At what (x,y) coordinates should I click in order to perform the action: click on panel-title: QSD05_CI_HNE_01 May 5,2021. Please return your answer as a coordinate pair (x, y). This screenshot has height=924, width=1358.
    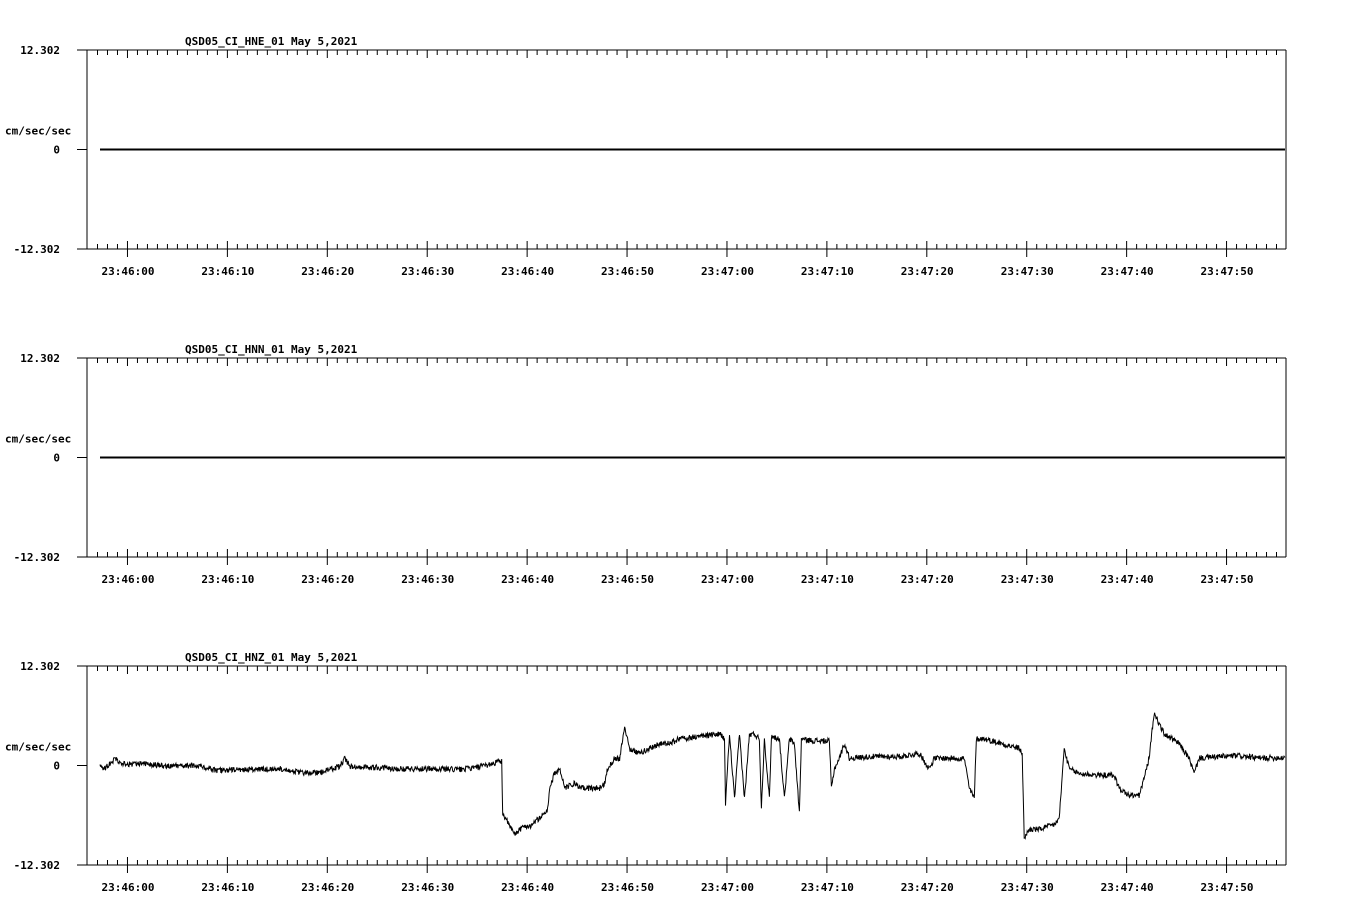
    Looking at the image, I should click on (271, 41).